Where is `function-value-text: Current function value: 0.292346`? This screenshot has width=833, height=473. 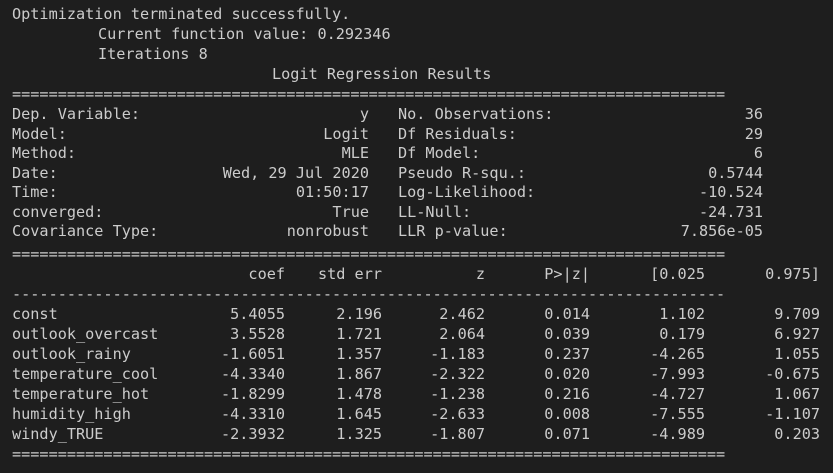 function-value-text: Current function value: 0.292346 is located at coordinates (244, 34).